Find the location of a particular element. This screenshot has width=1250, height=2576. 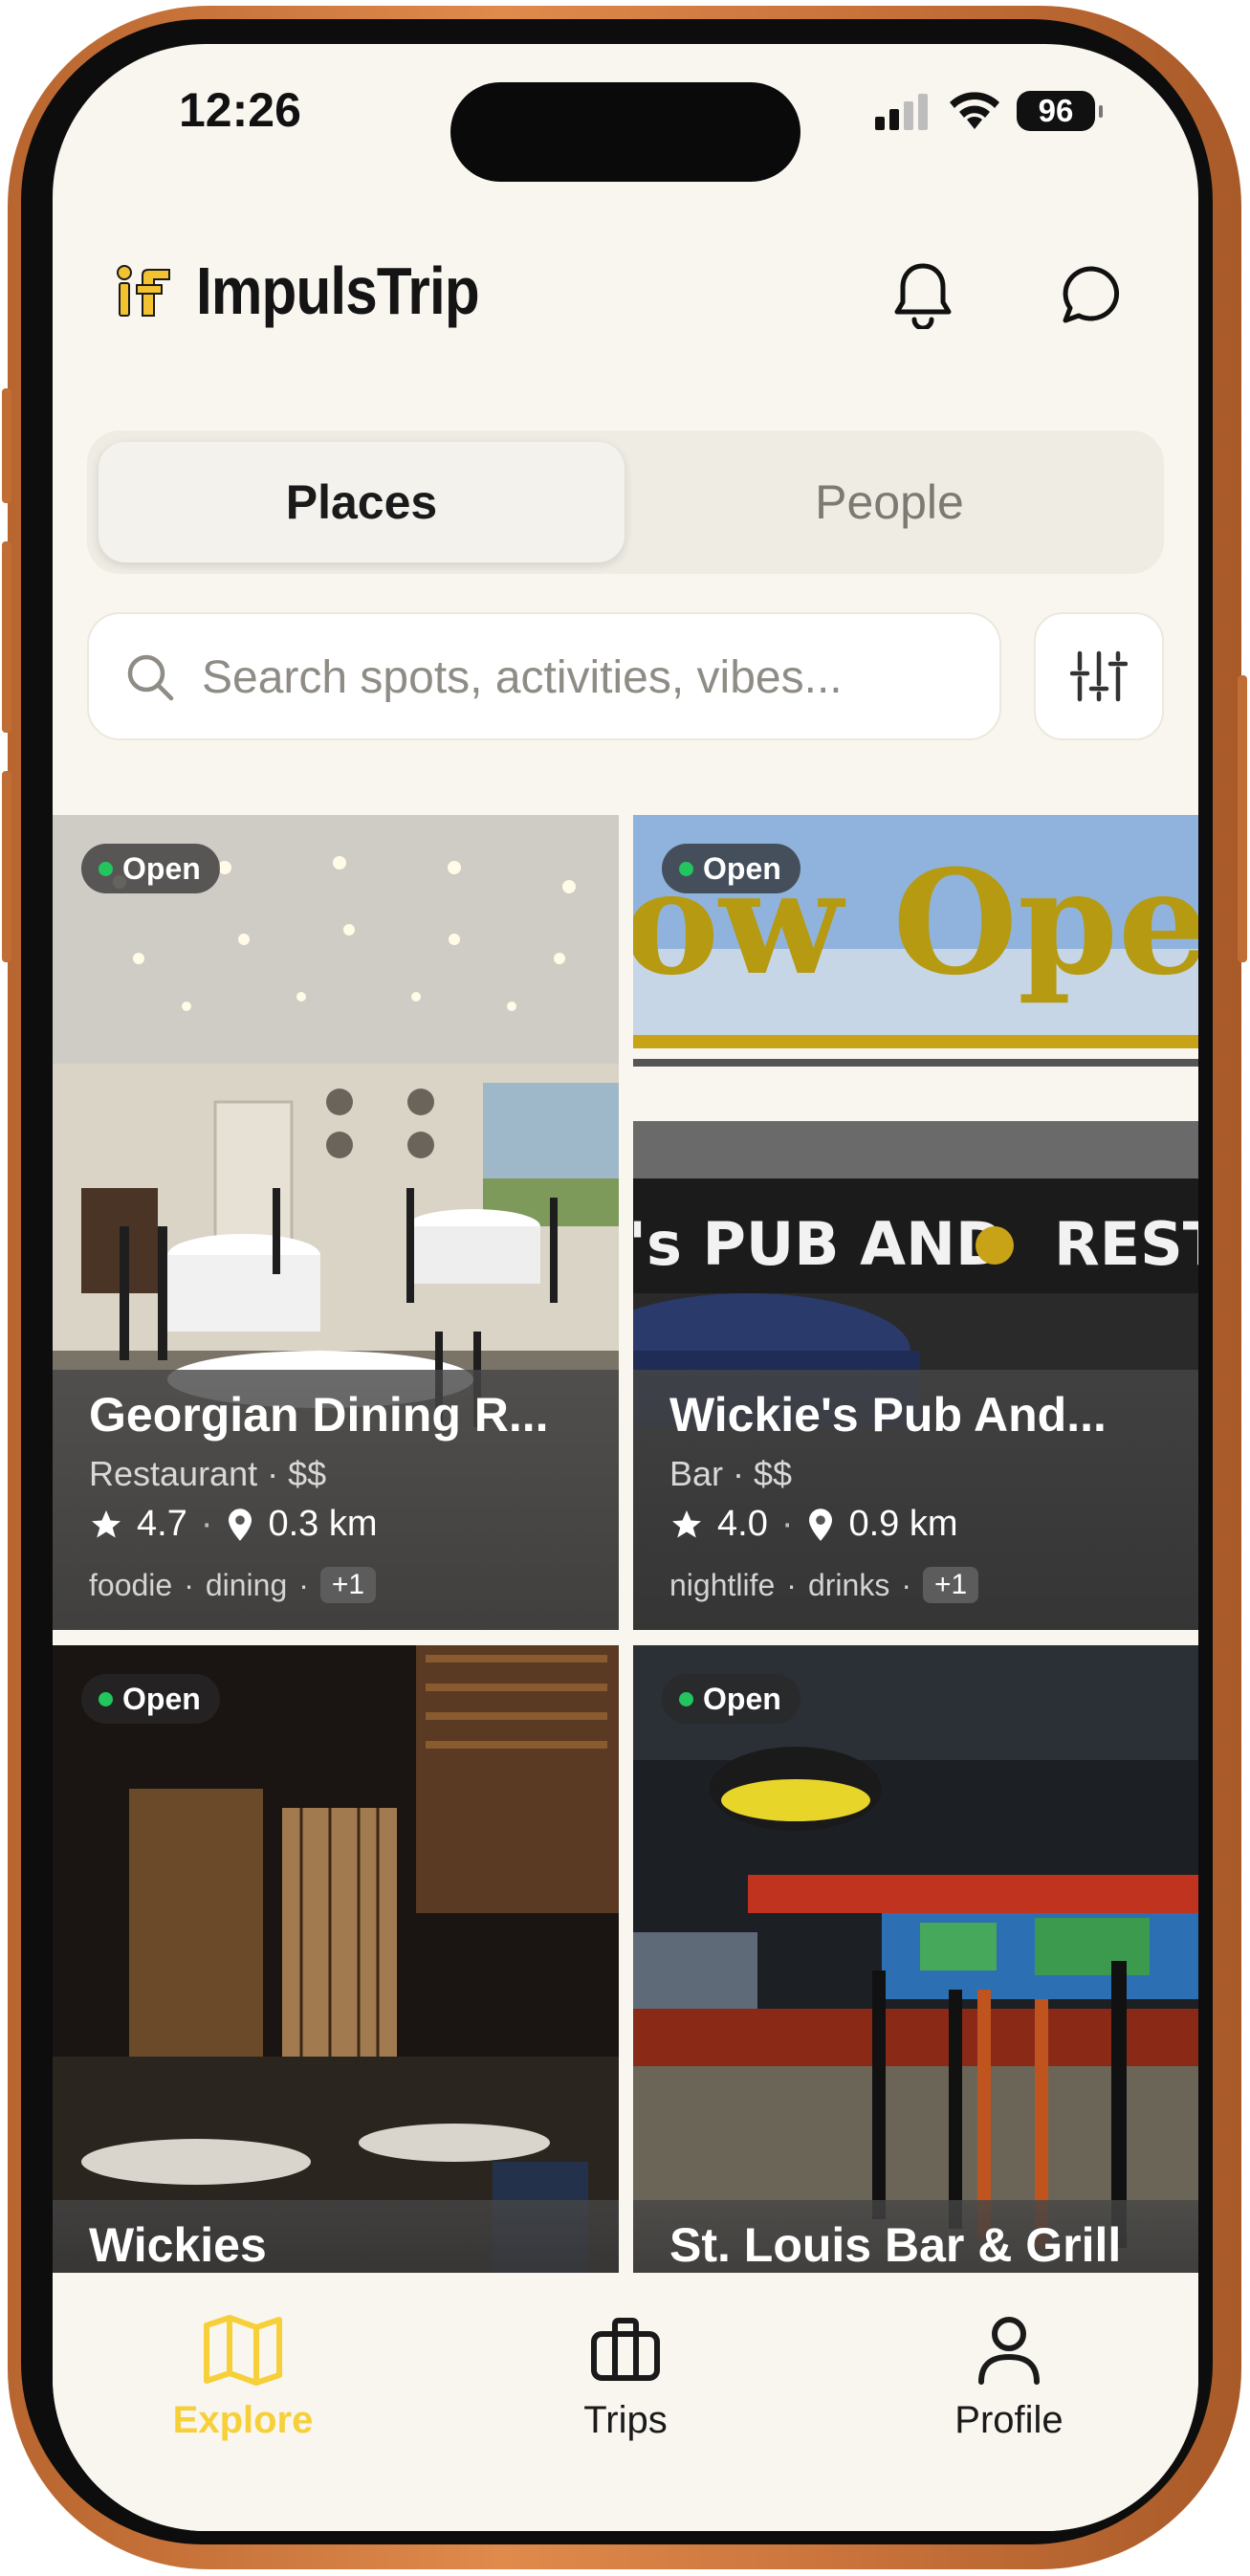

place-category-price: Bar · $$ is located at coordinates (731, 1473).